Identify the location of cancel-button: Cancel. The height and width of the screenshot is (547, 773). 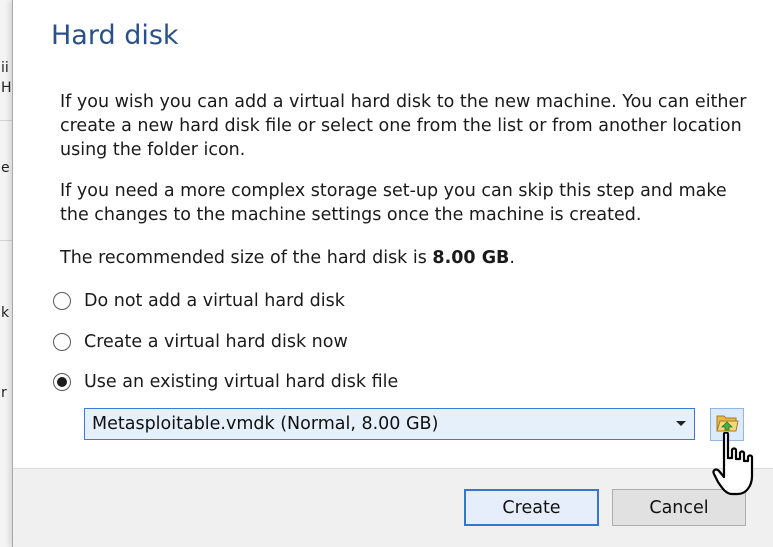
(679, 507).